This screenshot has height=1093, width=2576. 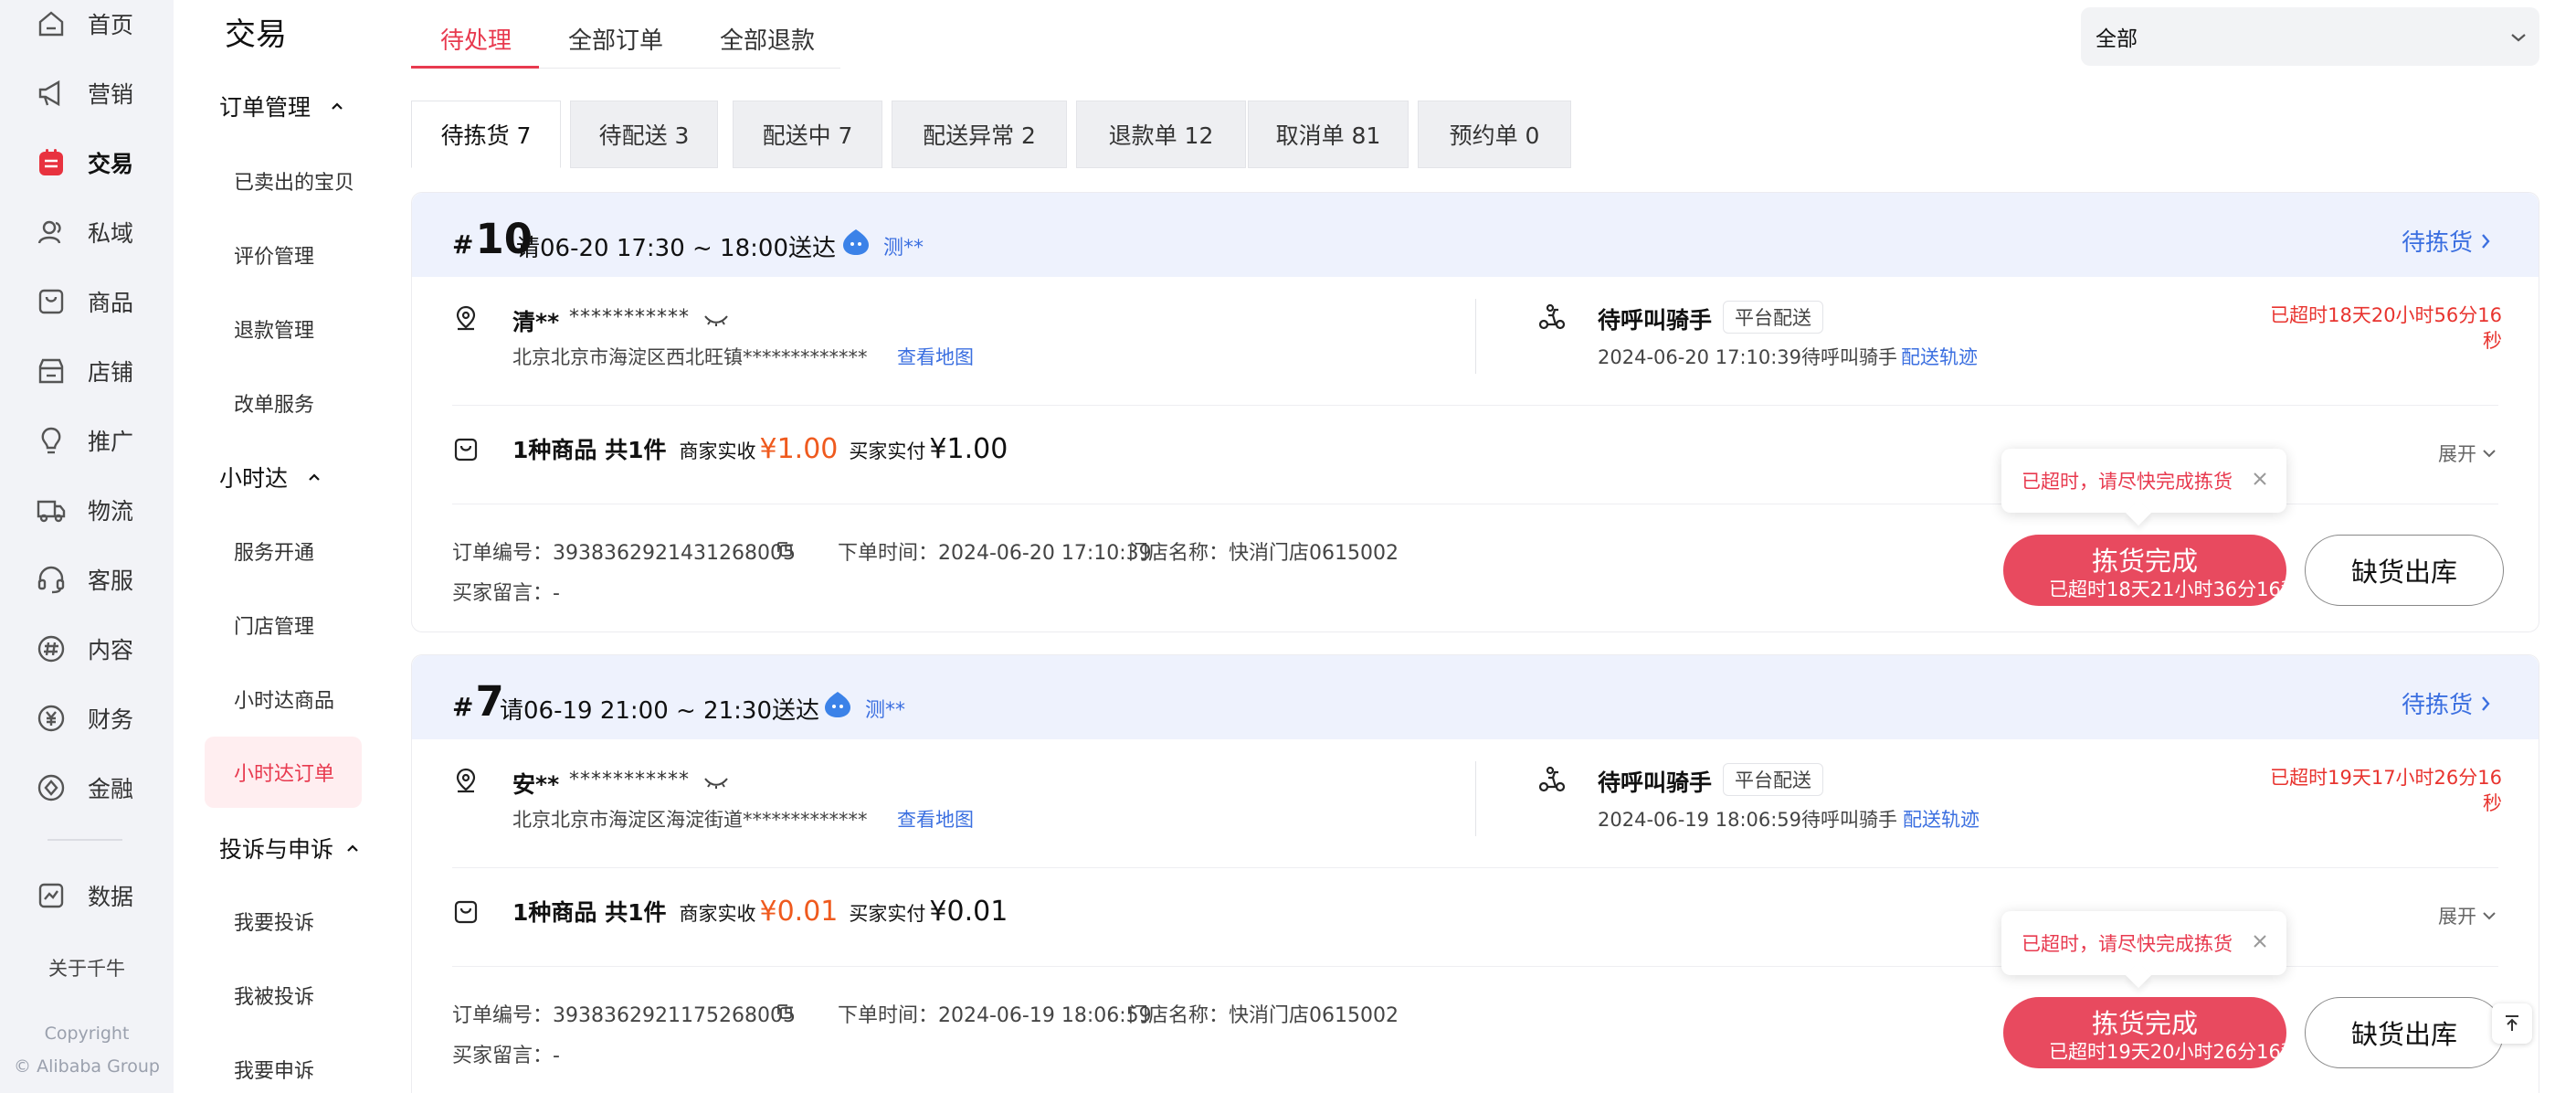 I want to click on pick-button-sublabel: 已超时18天21小时36分16秒, so click(x=2167, y=589).